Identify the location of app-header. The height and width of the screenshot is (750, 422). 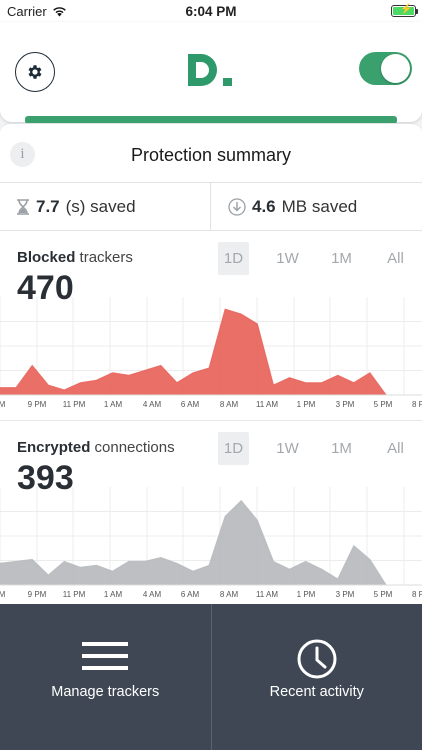
(211, 72).